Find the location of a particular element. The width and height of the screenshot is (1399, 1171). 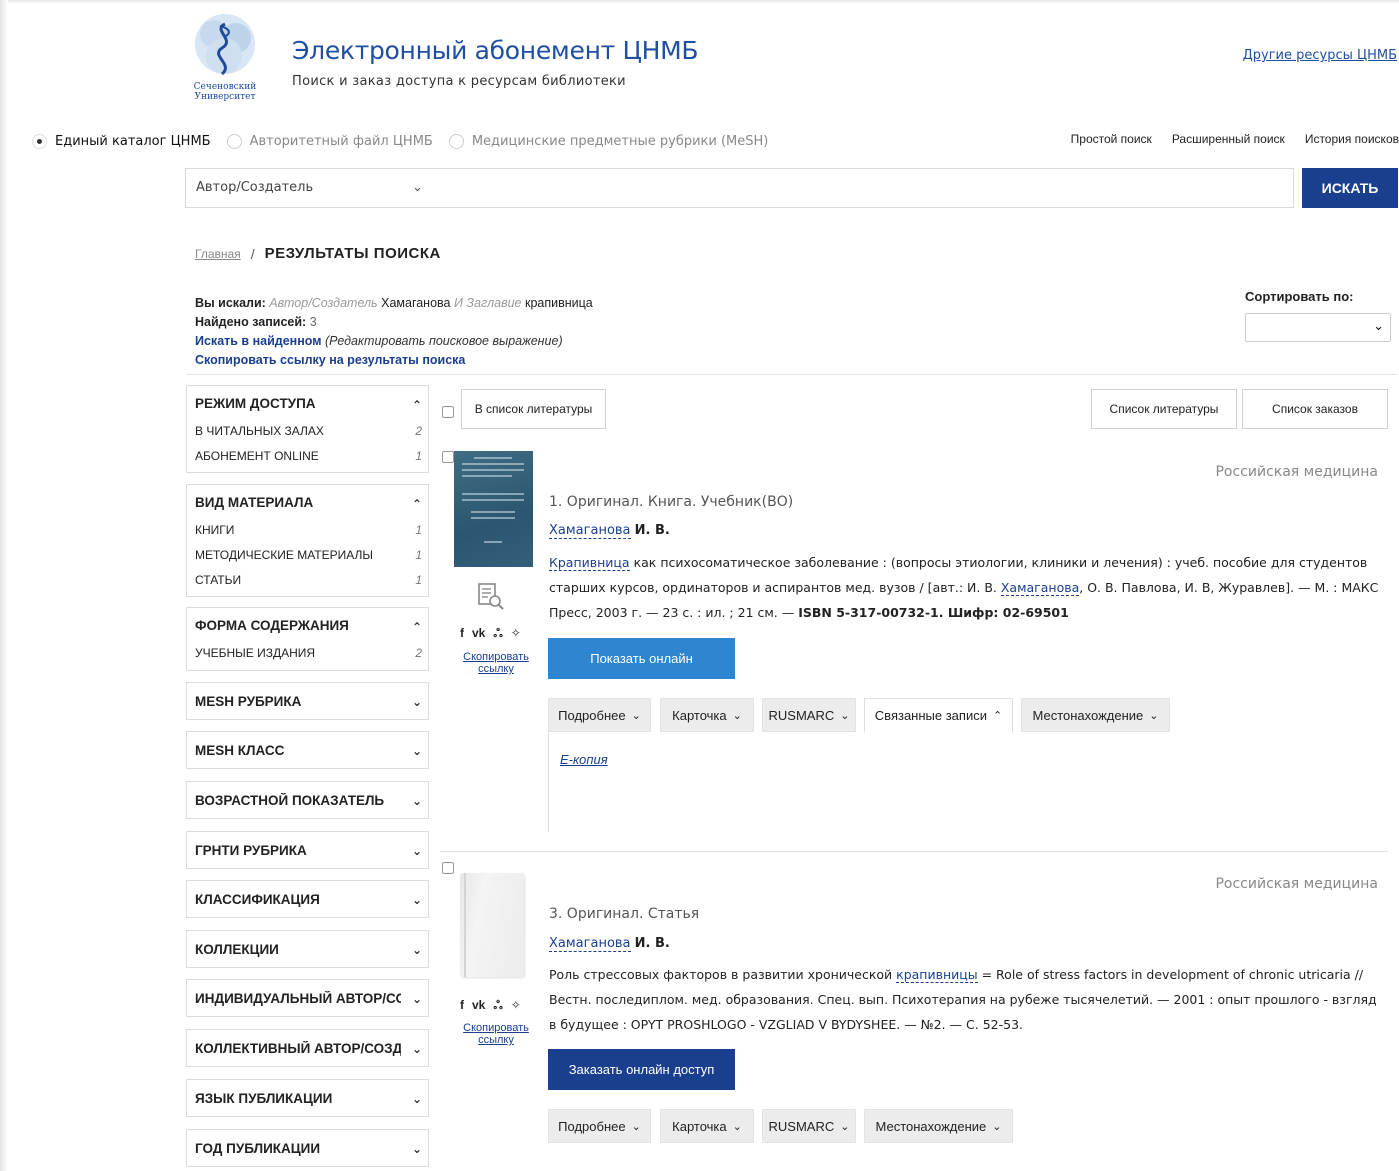

facet-mesh-class: MESH КЛАСС ⌄ is located at coordinates (307, 750).